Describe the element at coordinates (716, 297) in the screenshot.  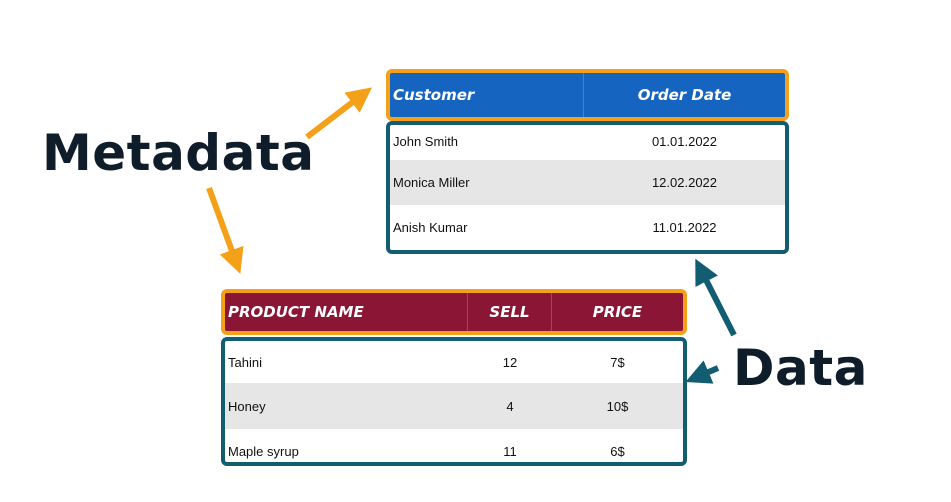
I see `data-arrow-to-customer-body` at that location.